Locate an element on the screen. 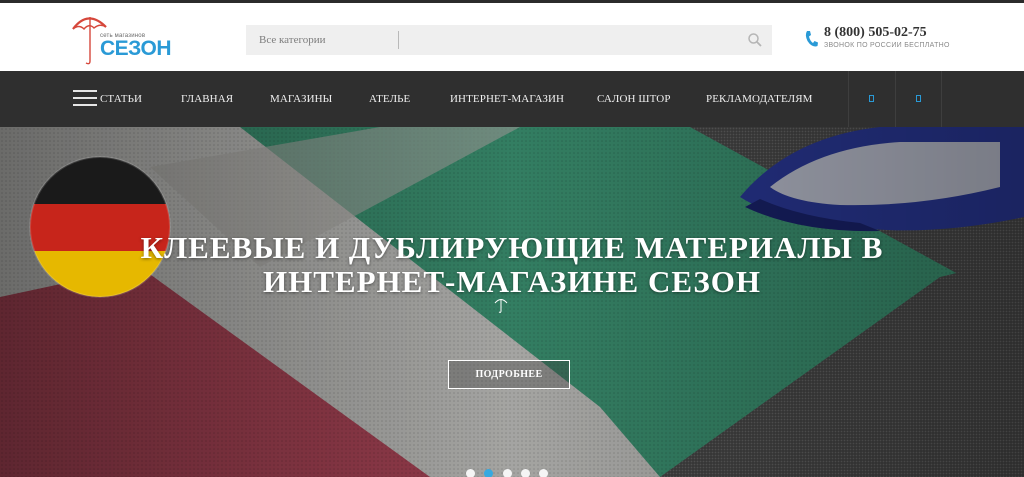  hamburger-icon is located at coordinates (85, 98).